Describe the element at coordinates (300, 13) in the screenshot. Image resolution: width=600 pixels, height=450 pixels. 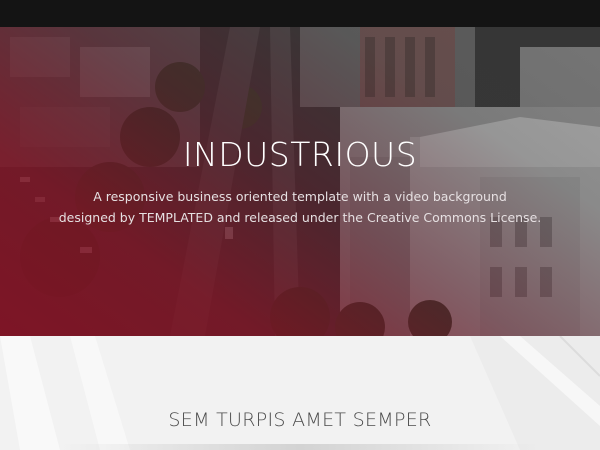
I see `top-header-bar` at that location.